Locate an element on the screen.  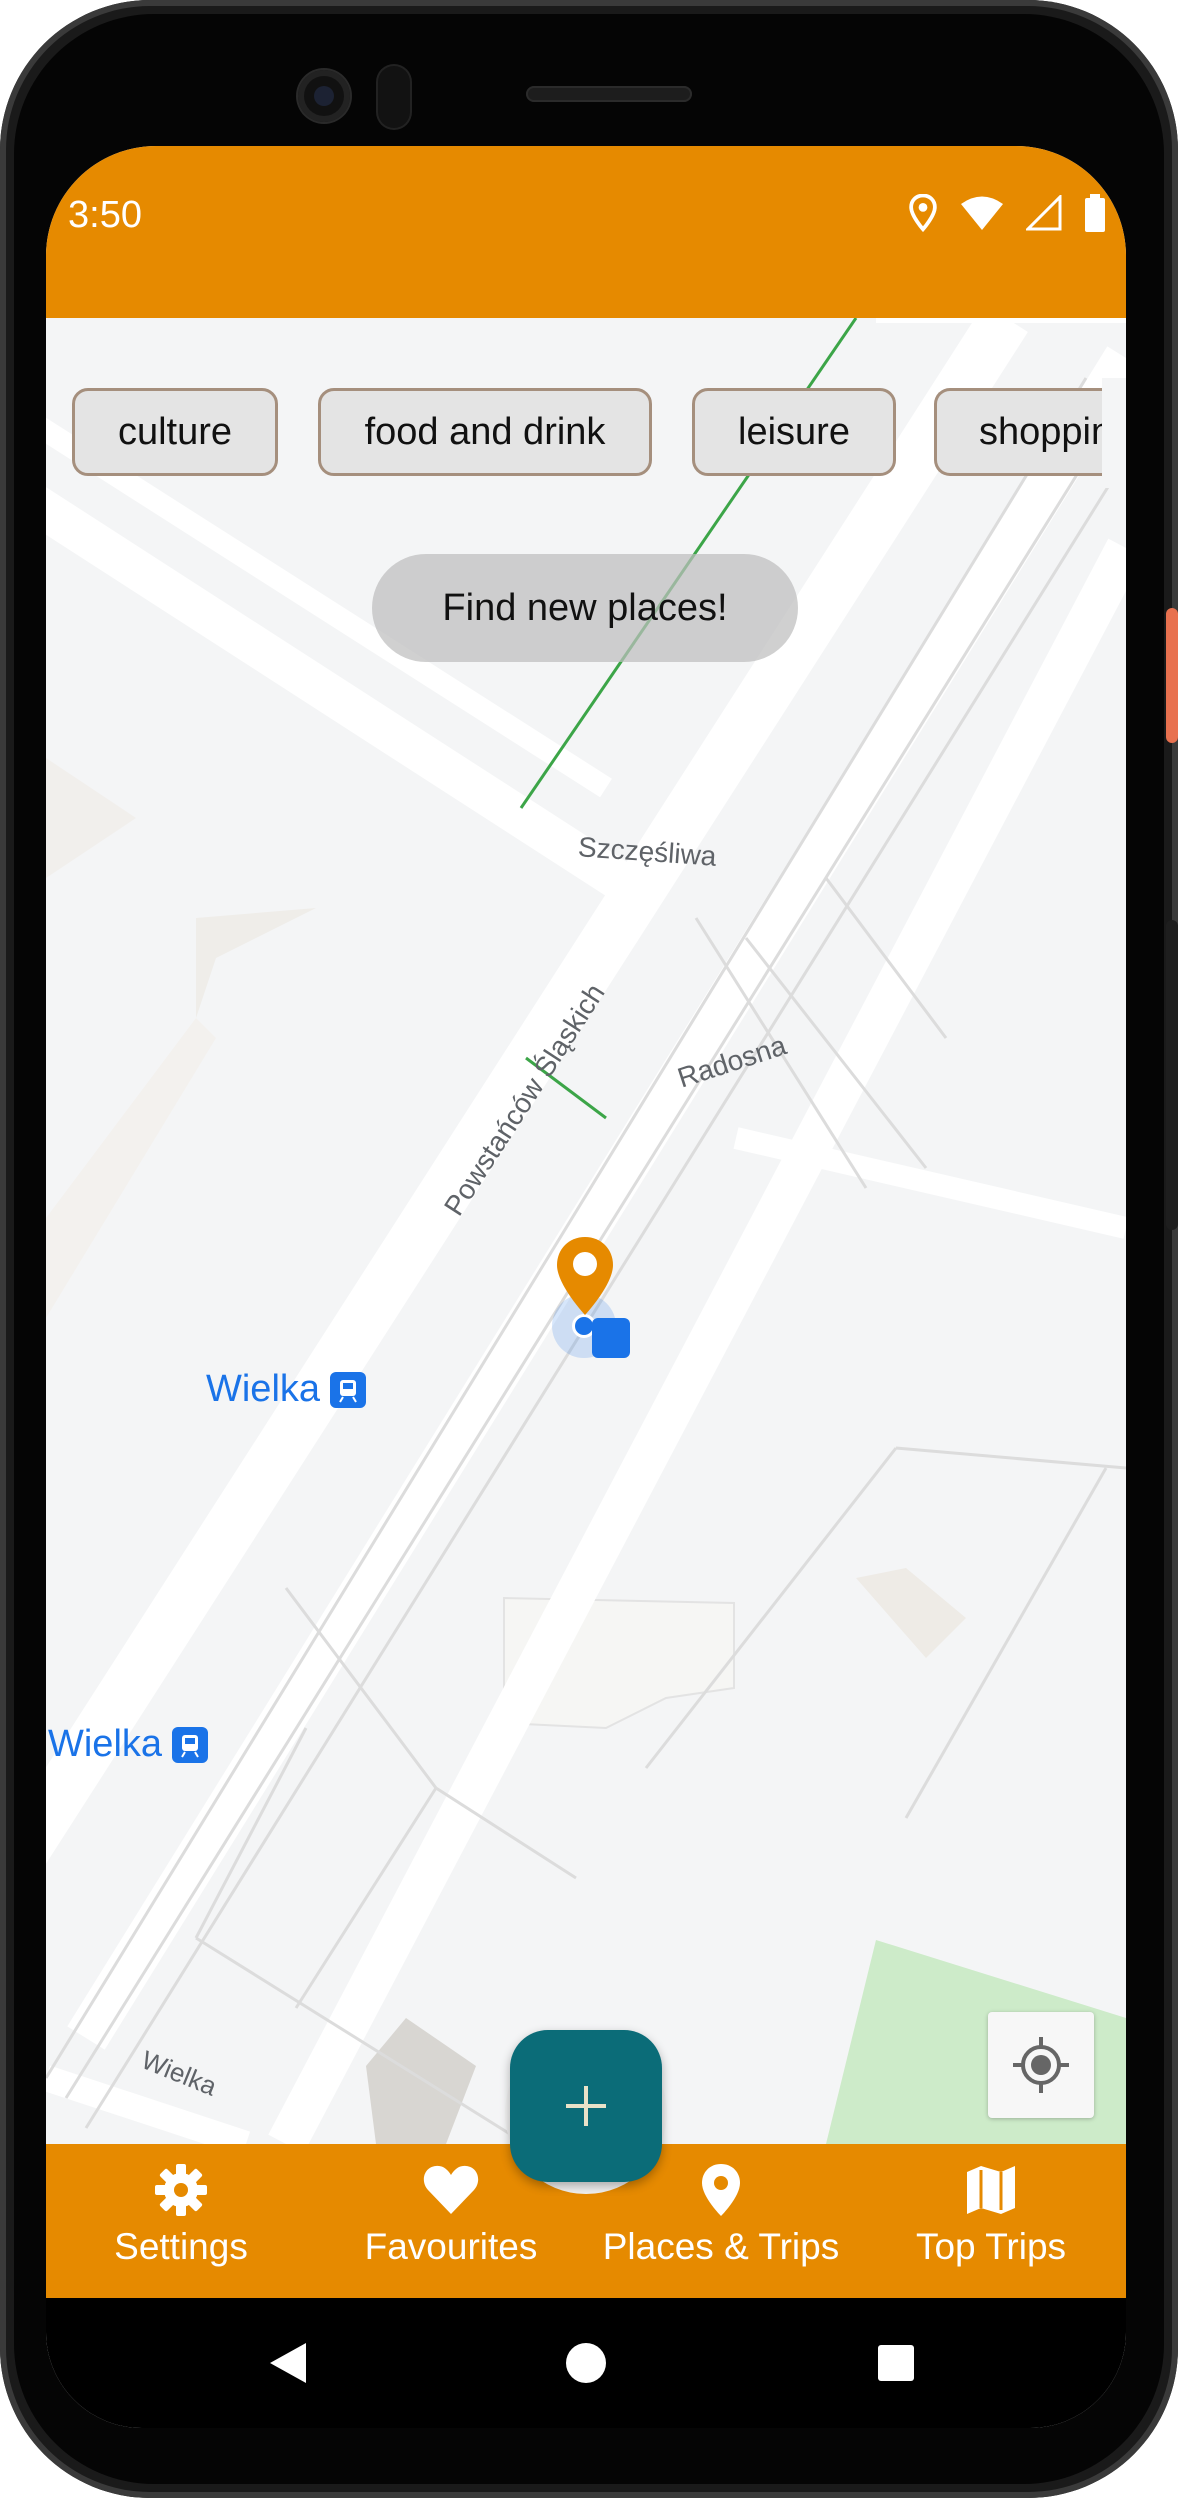
plus-icon is located at coordinates (586, 2106).